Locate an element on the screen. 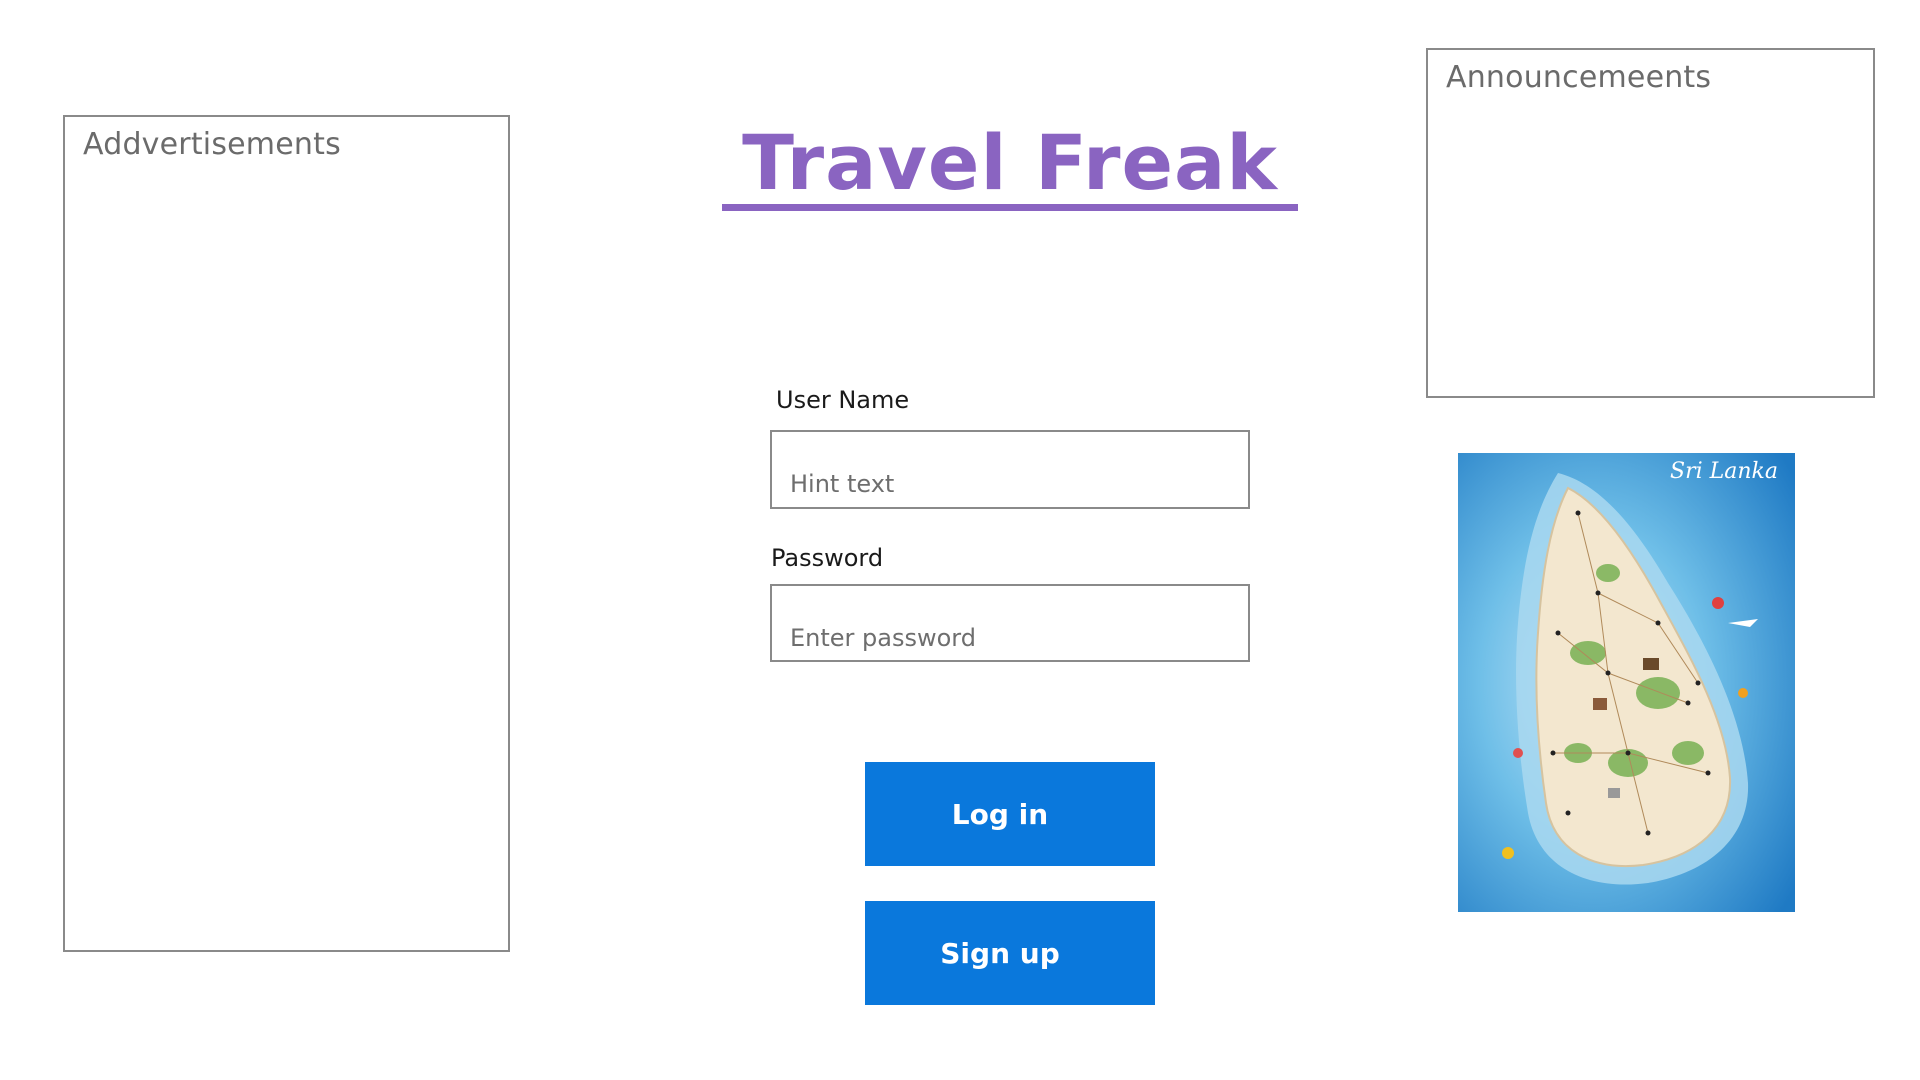  page-title: Travel Freak is located at coordinates (1010, 162).